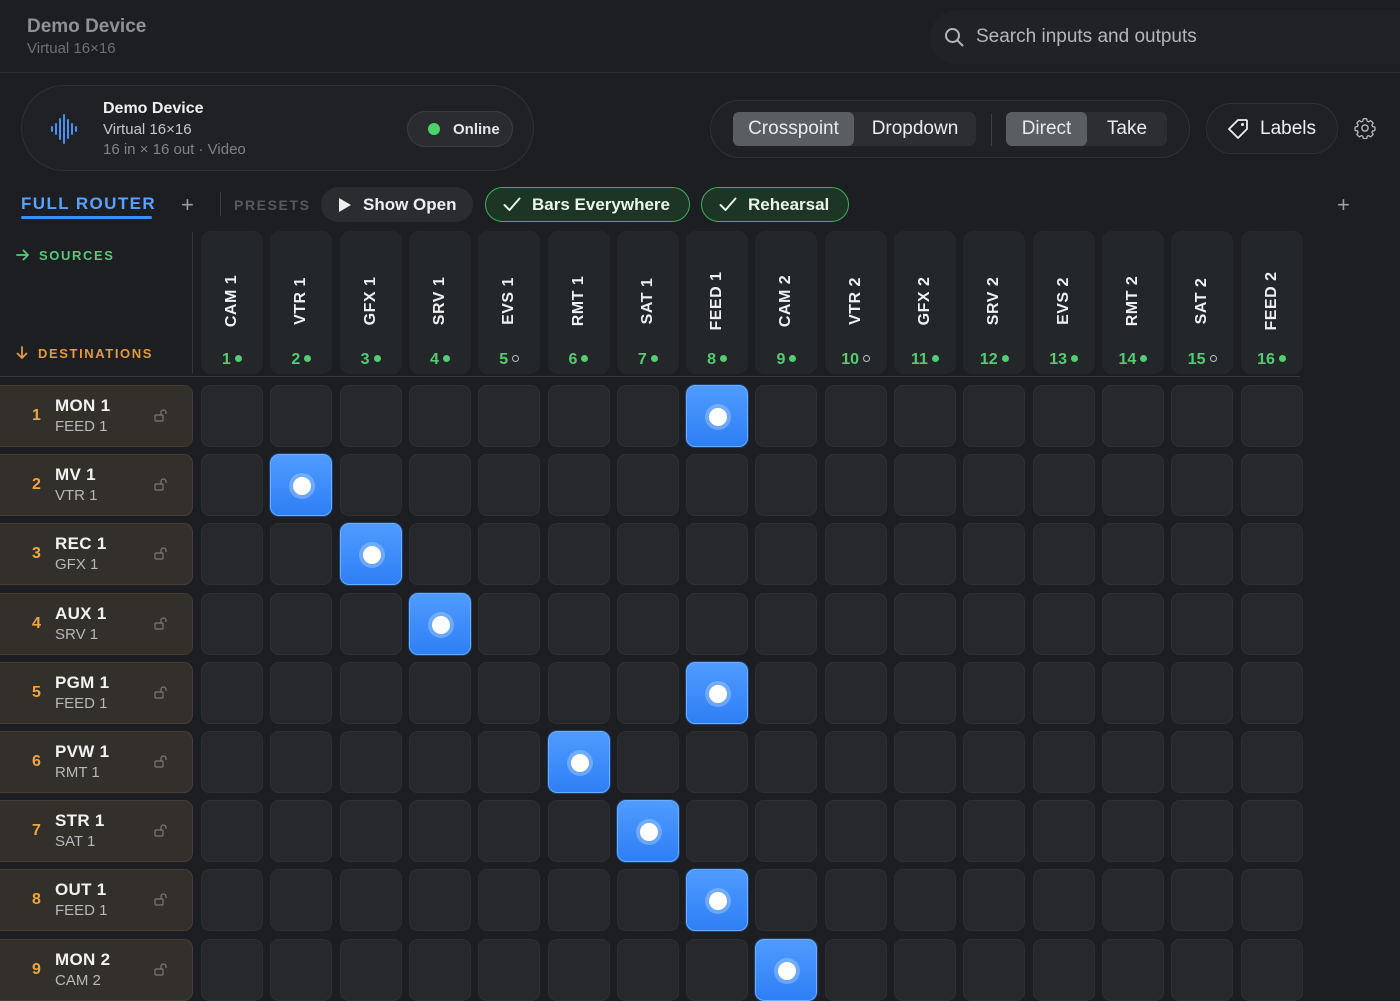 The width and height of the screenshot is (1400, 1001). I want to click on source-header: EVS 2 13, so click(1063, 302).